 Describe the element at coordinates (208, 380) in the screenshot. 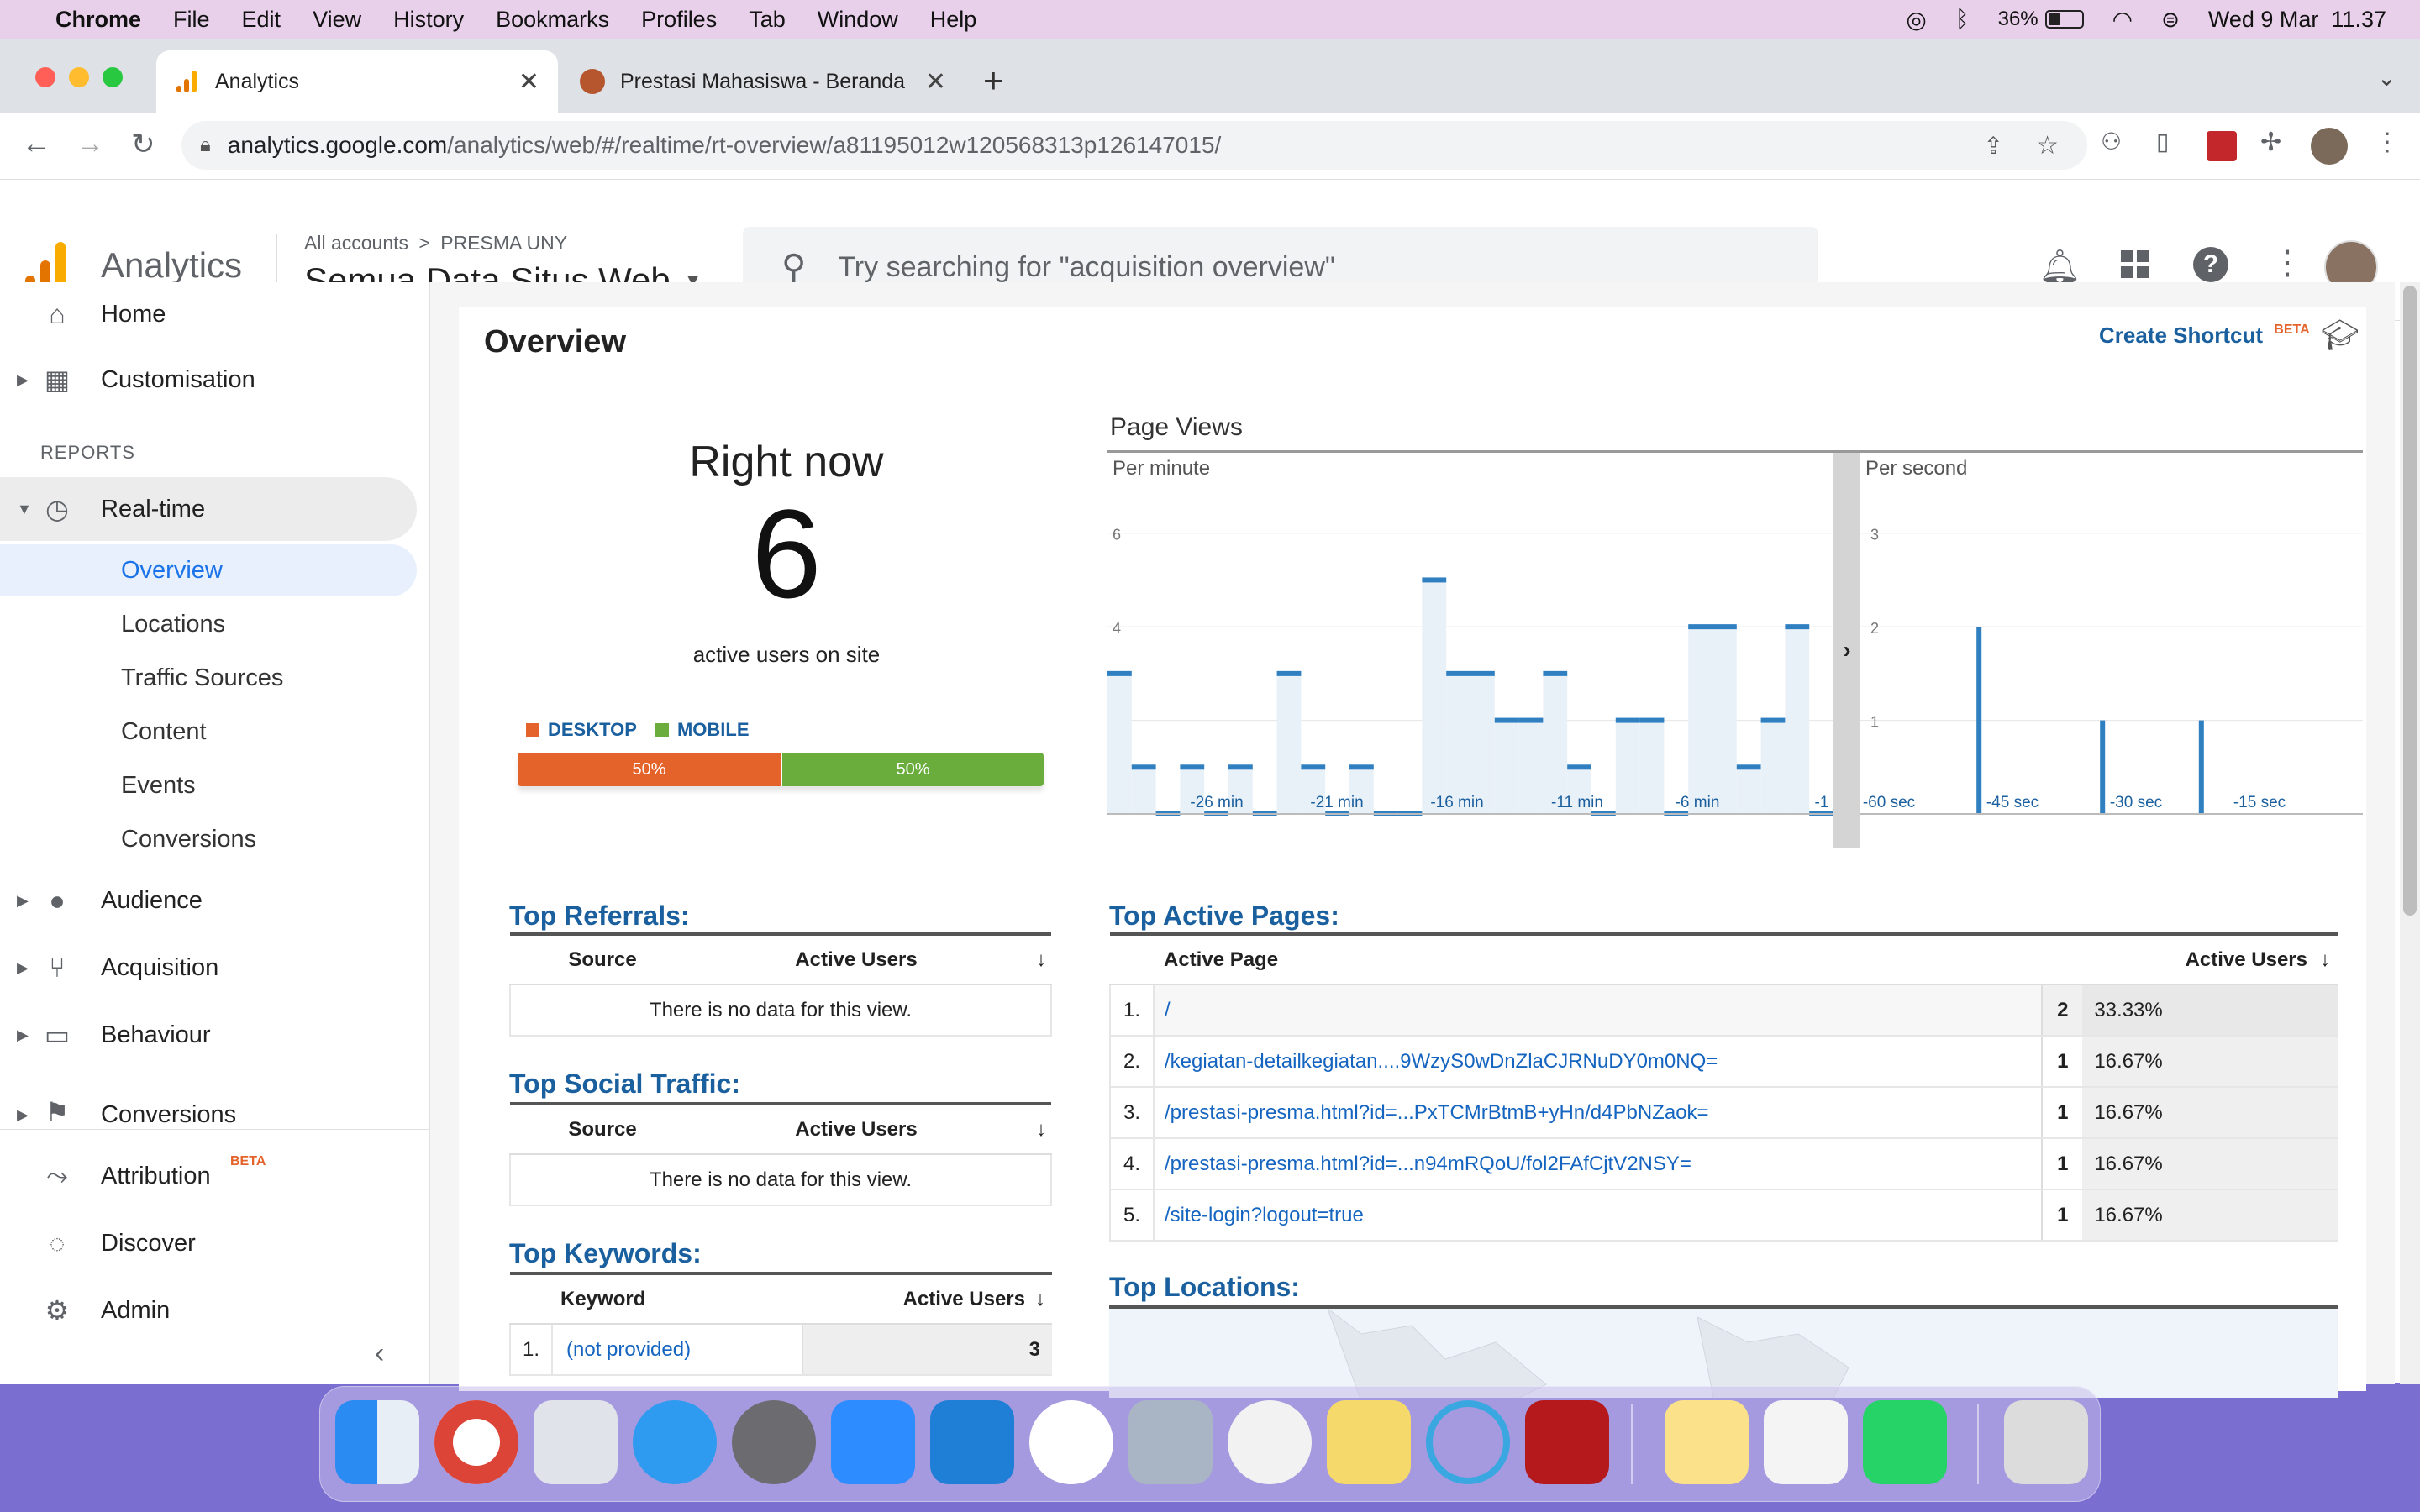

I see `sidebar-item-customisation: ▶ ▦ Customisation` at that location.